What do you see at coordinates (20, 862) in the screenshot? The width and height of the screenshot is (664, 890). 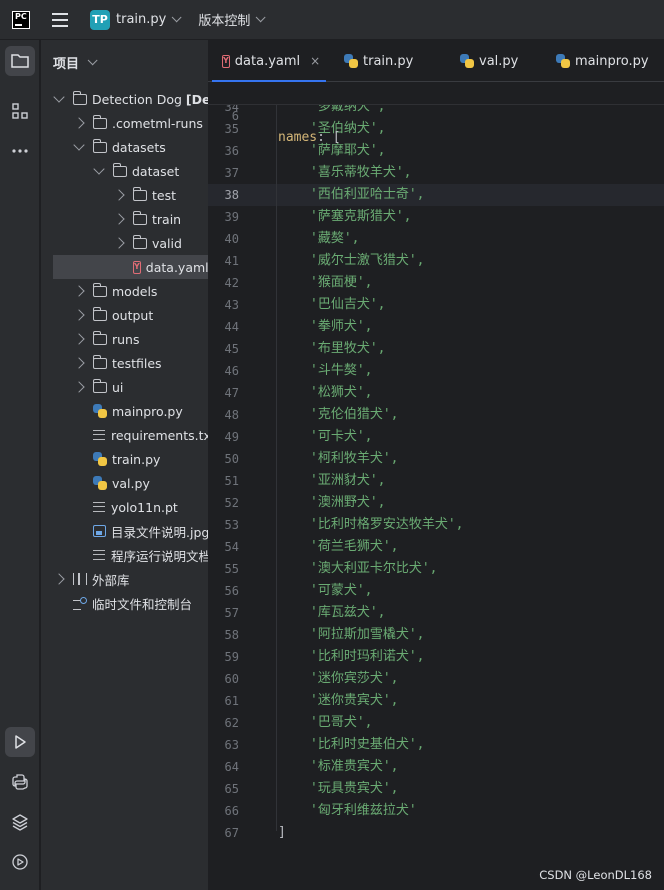 I see `services-tool-button` at bounding box center [20, 862].